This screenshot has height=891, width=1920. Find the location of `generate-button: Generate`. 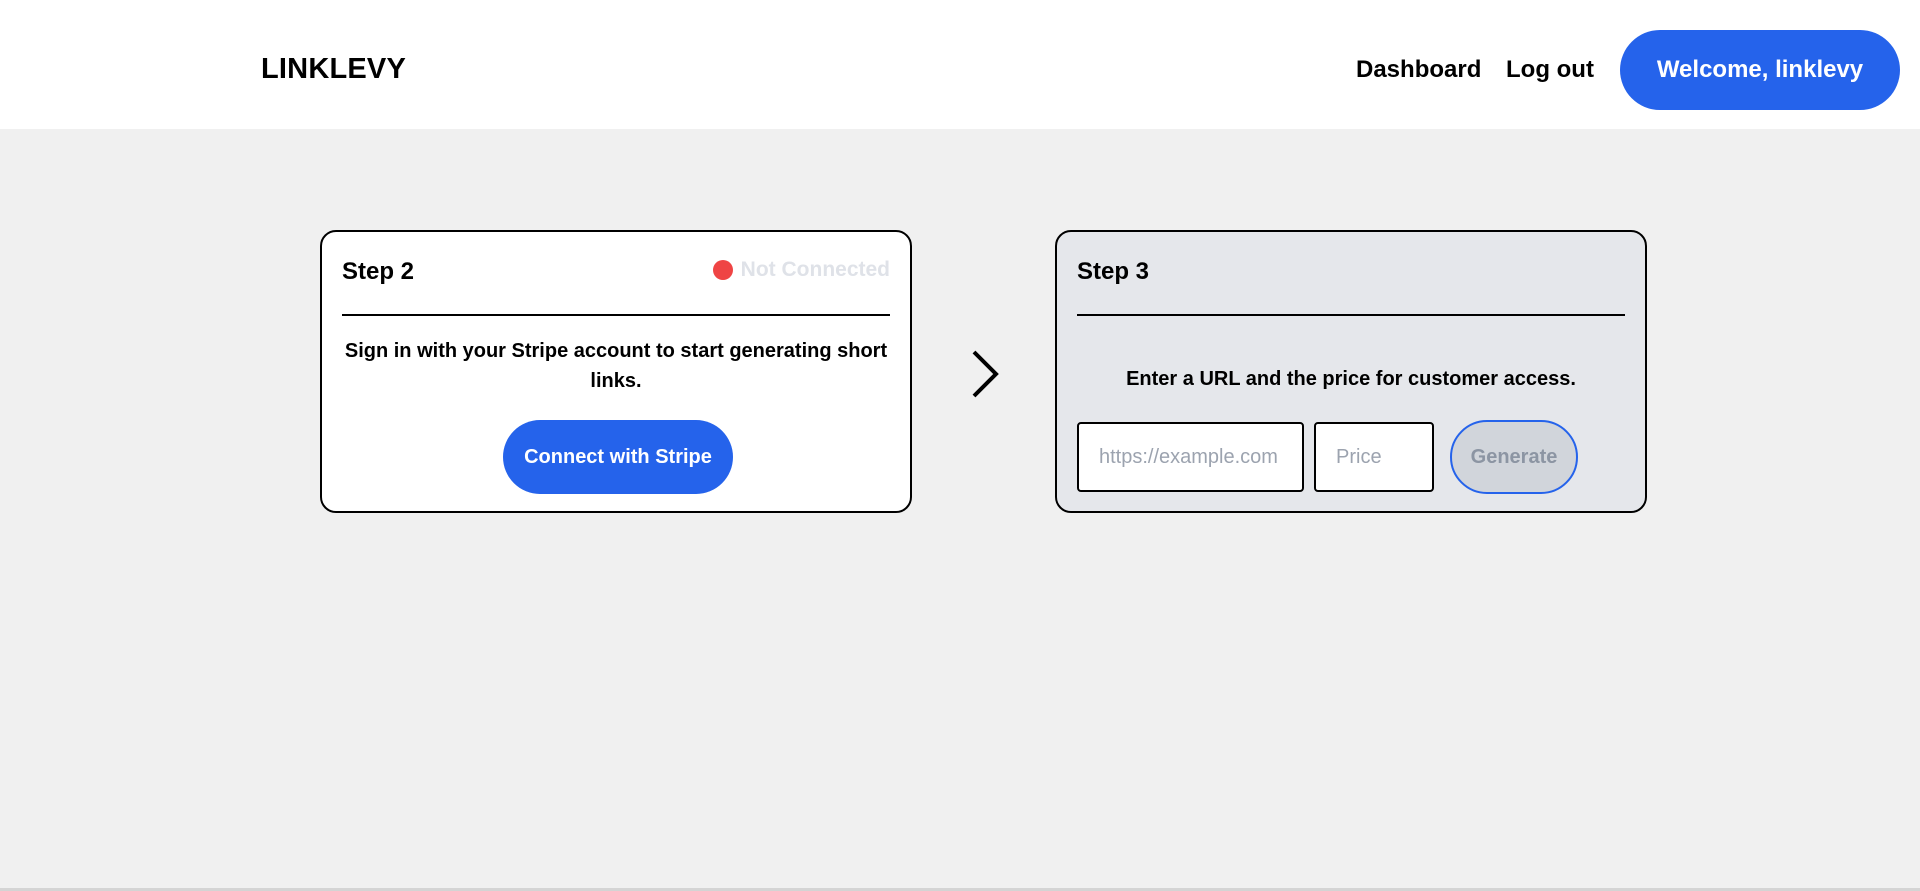

generate-button: Generate is located at coordinates (1514, 457).